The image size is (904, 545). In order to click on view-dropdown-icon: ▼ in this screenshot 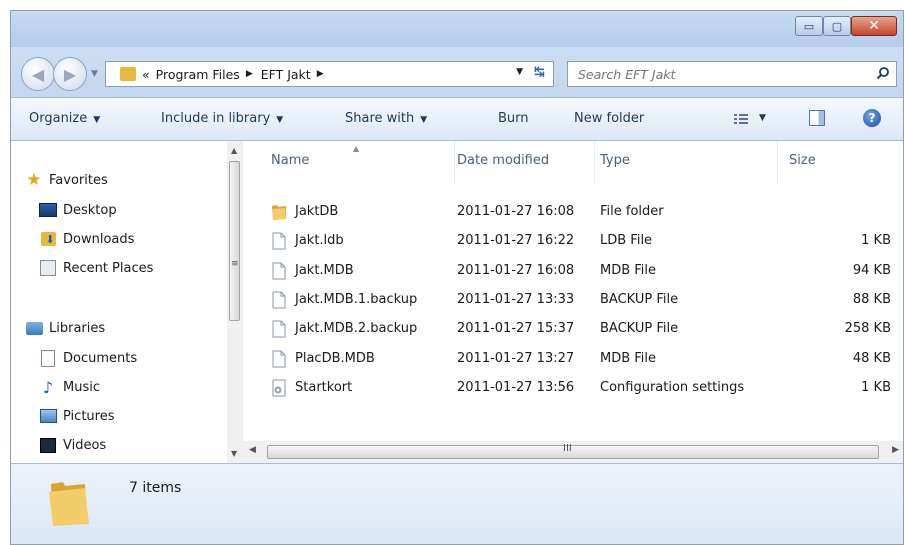, I will do `click(762, 118)`.